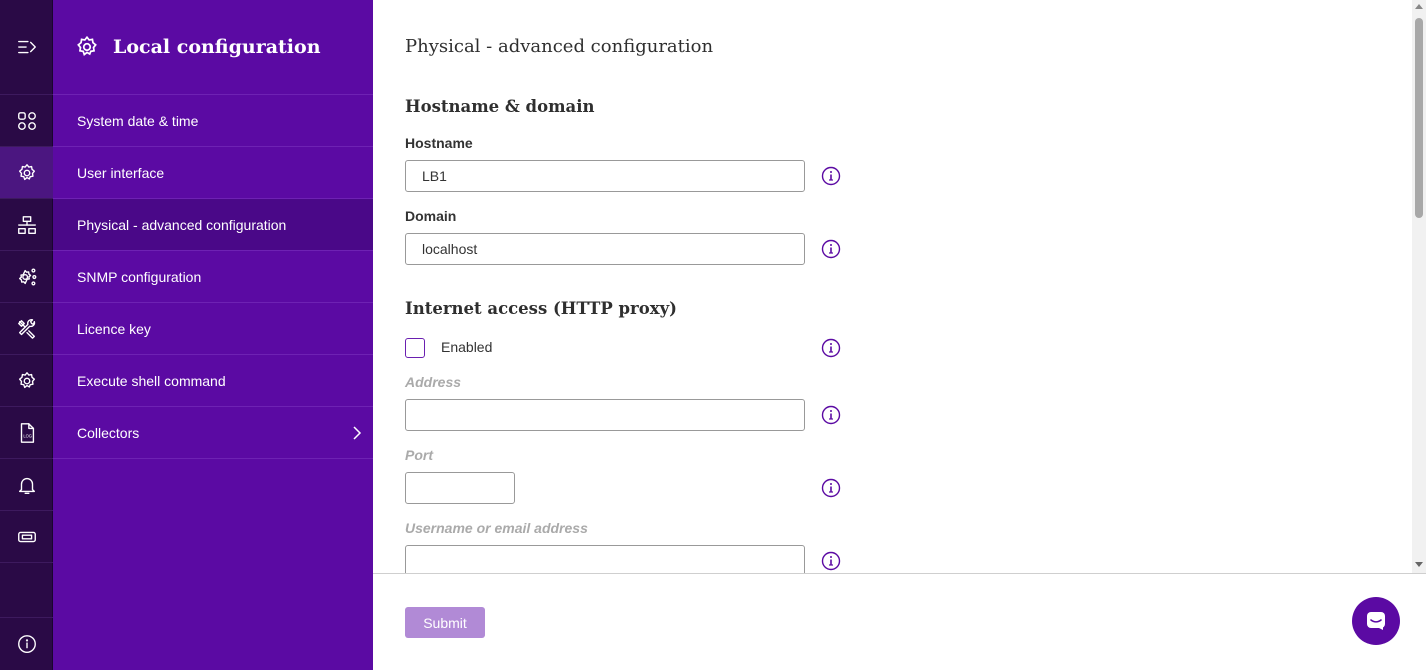 The image size is (1426, 670). What do you see at coordinates (605, 249) in the screenshot?
I see `domain-input` at bounding box center [605, 249].